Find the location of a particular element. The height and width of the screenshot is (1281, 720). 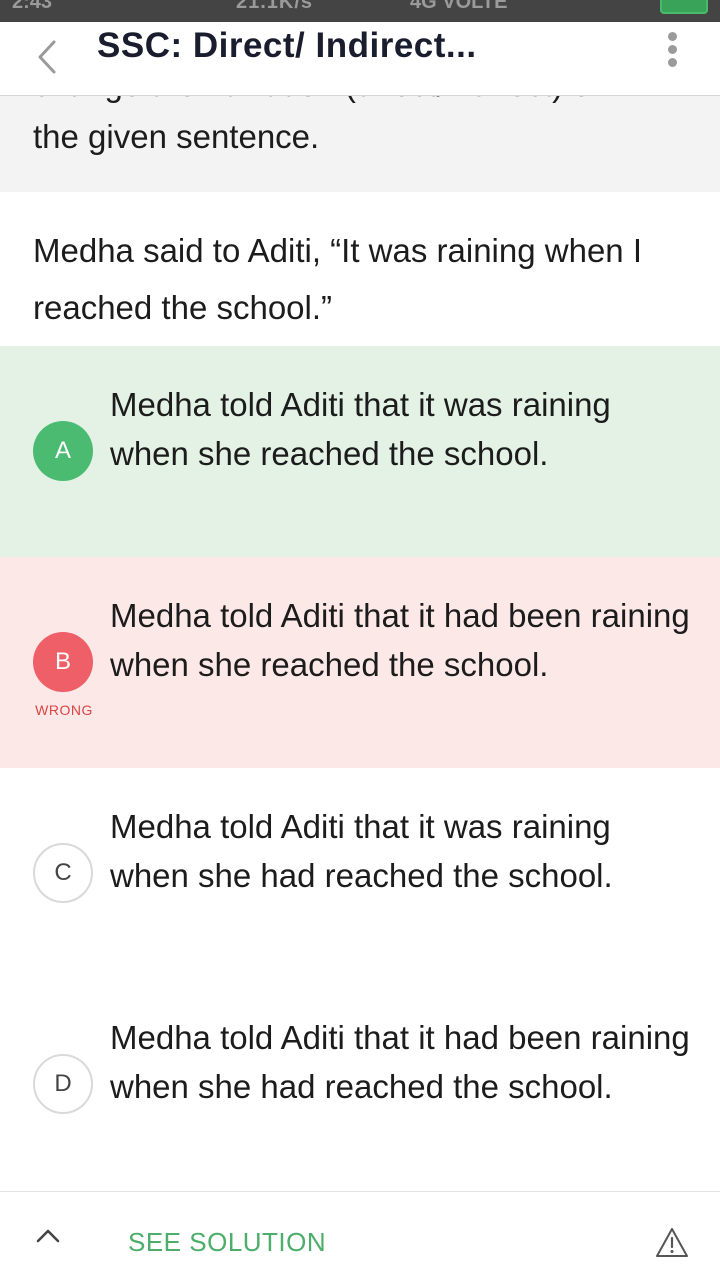

back-button is located at coordinates (48, 57).